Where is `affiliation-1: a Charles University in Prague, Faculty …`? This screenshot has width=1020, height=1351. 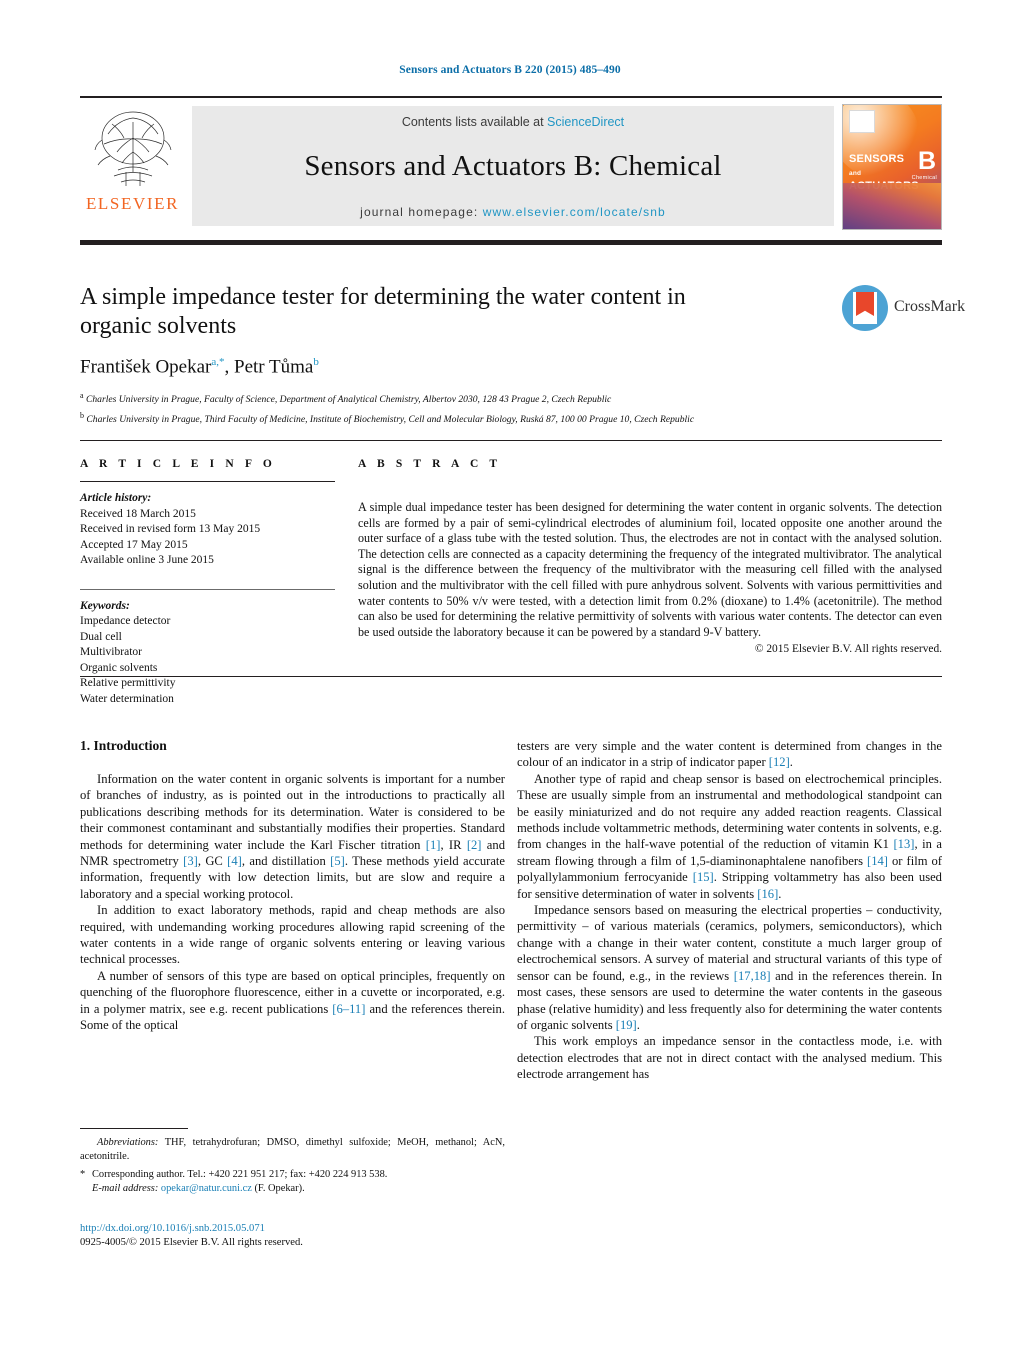 affiliation-1: a Charles University in Prague, Faculty … is located at coordinates (511, 398).